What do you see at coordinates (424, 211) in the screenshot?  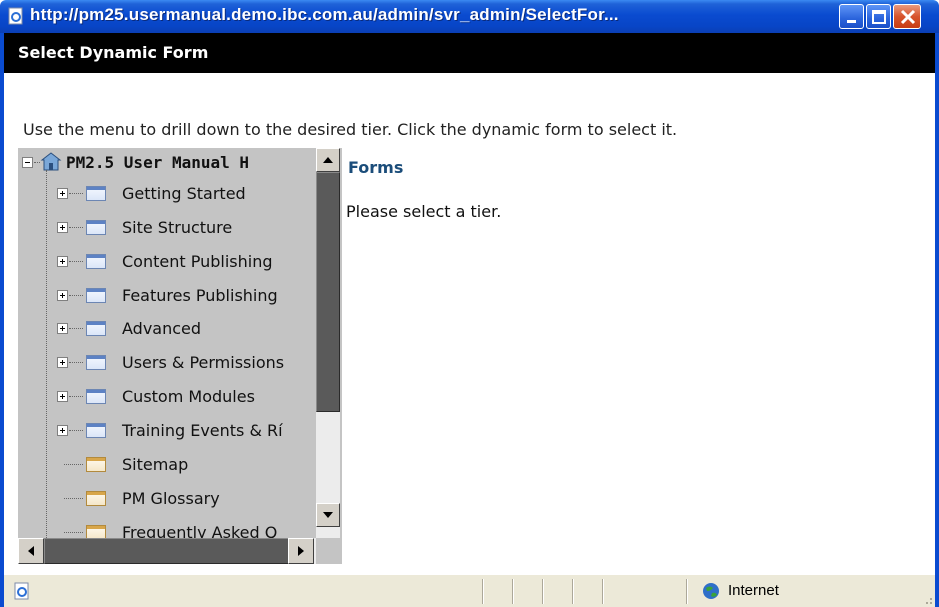 I see `content-message: Please select a tier.` at bounding box center [424, 211].